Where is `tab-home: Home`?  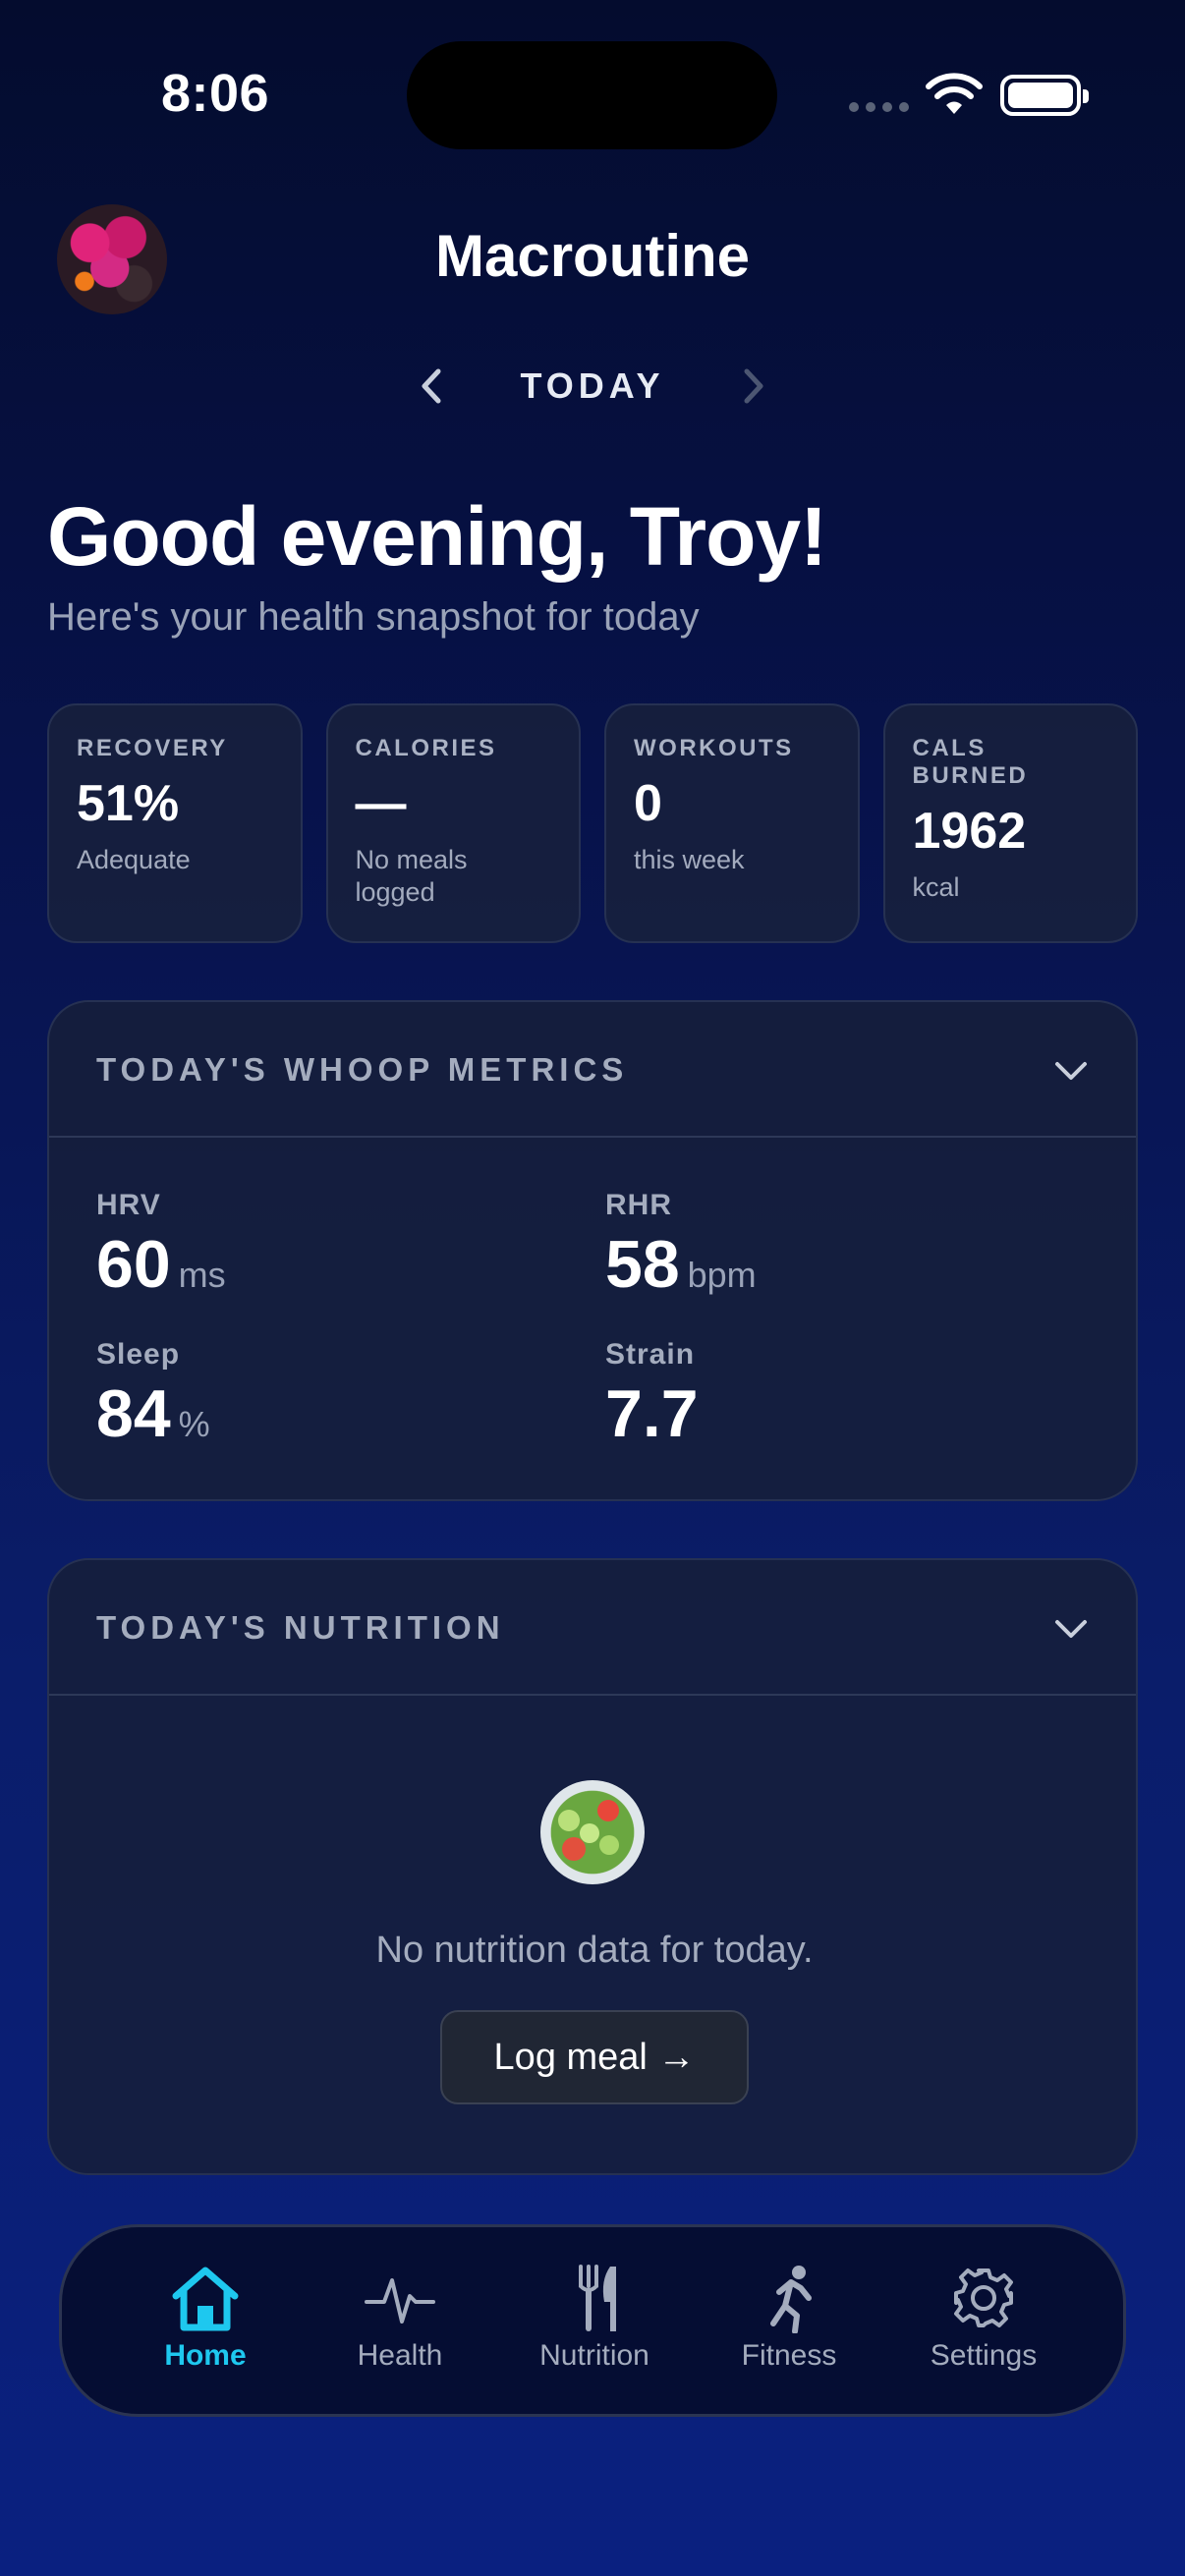 tab-home: Home is located at coordinates (206, 2318).